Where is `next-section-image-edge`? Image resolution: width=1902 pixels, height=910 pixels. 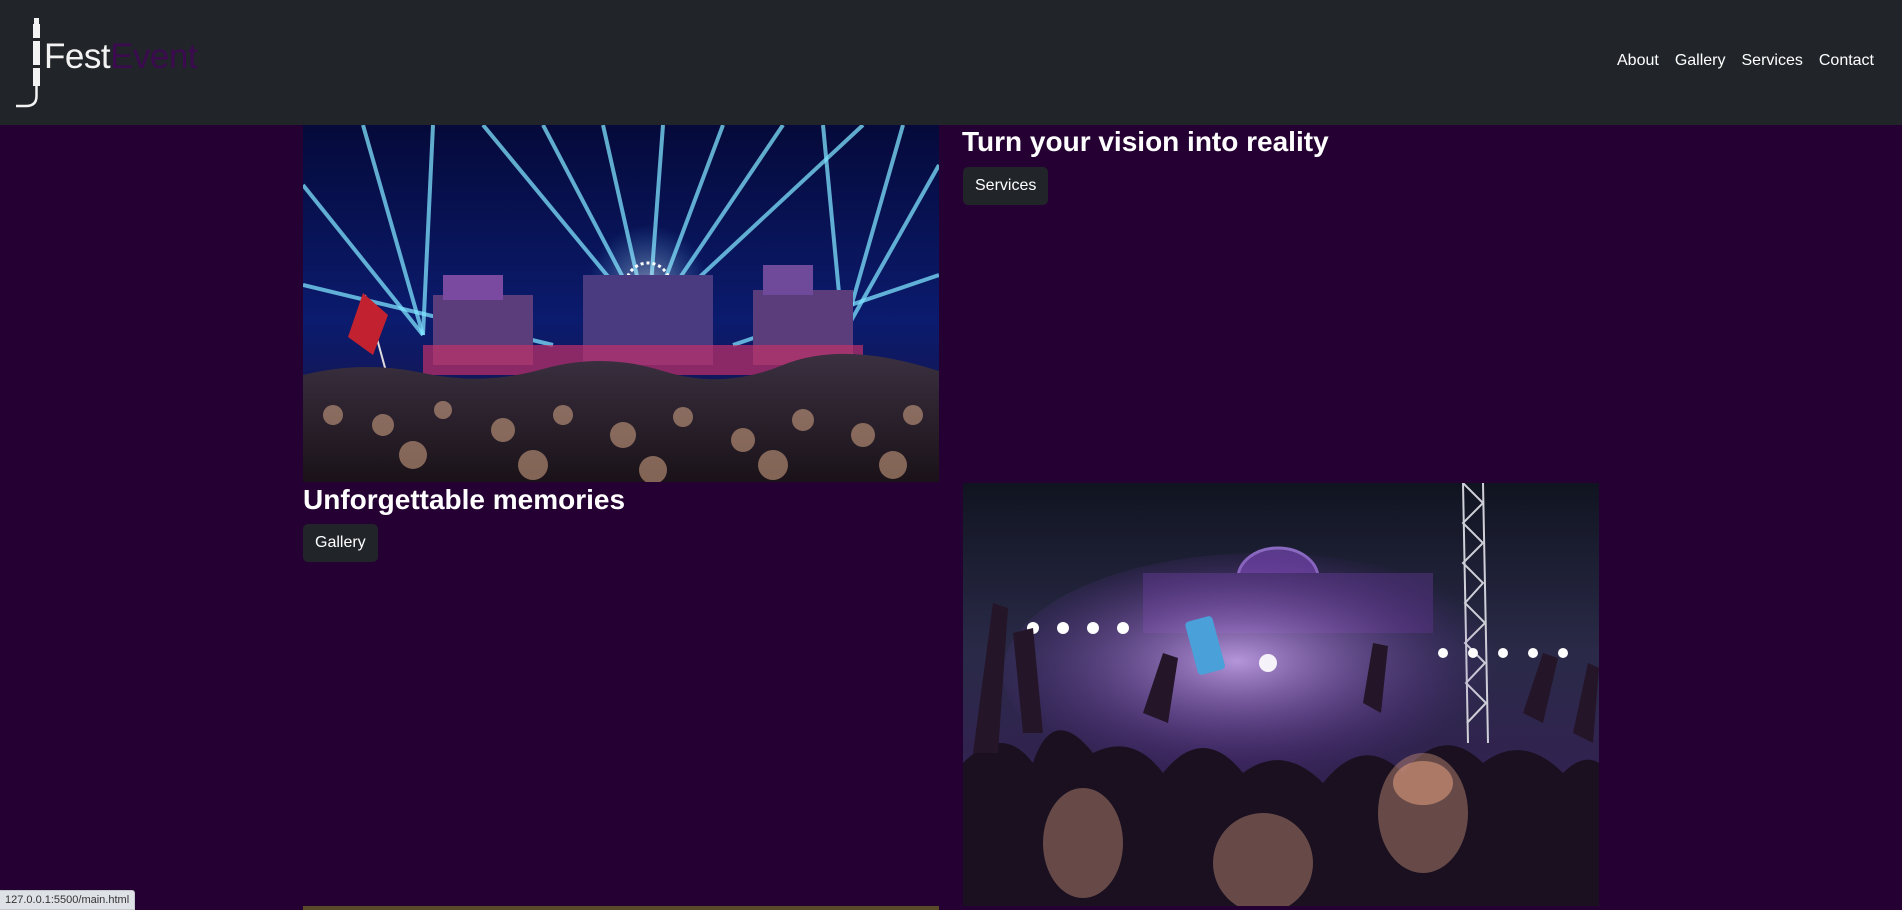
next-section-image-edge is located at coordinates (621, 908).